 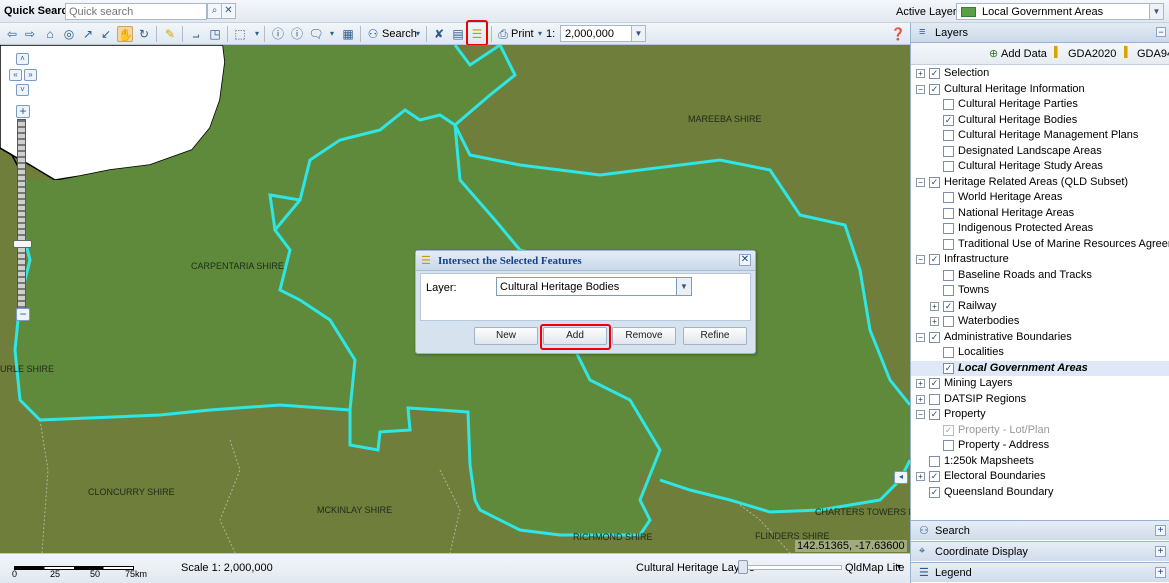 What do you see at coordinates (644, 336) in the screenshot?
I see `remove-button: Remove` at bounding box center [644, 336].